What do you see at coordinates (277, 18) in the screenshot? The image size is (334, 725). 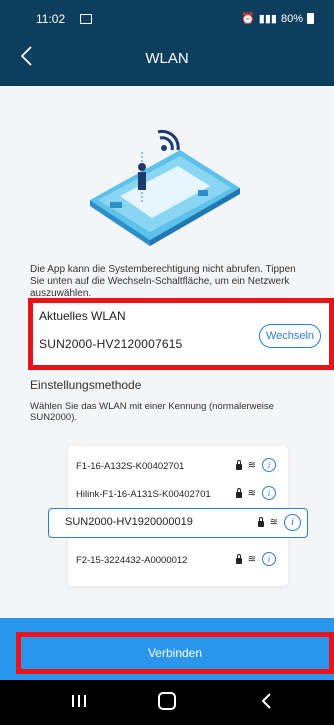 I see `status-indicators: ⏰ ▮▮▮ 80%` at bounding box center [277, 18].